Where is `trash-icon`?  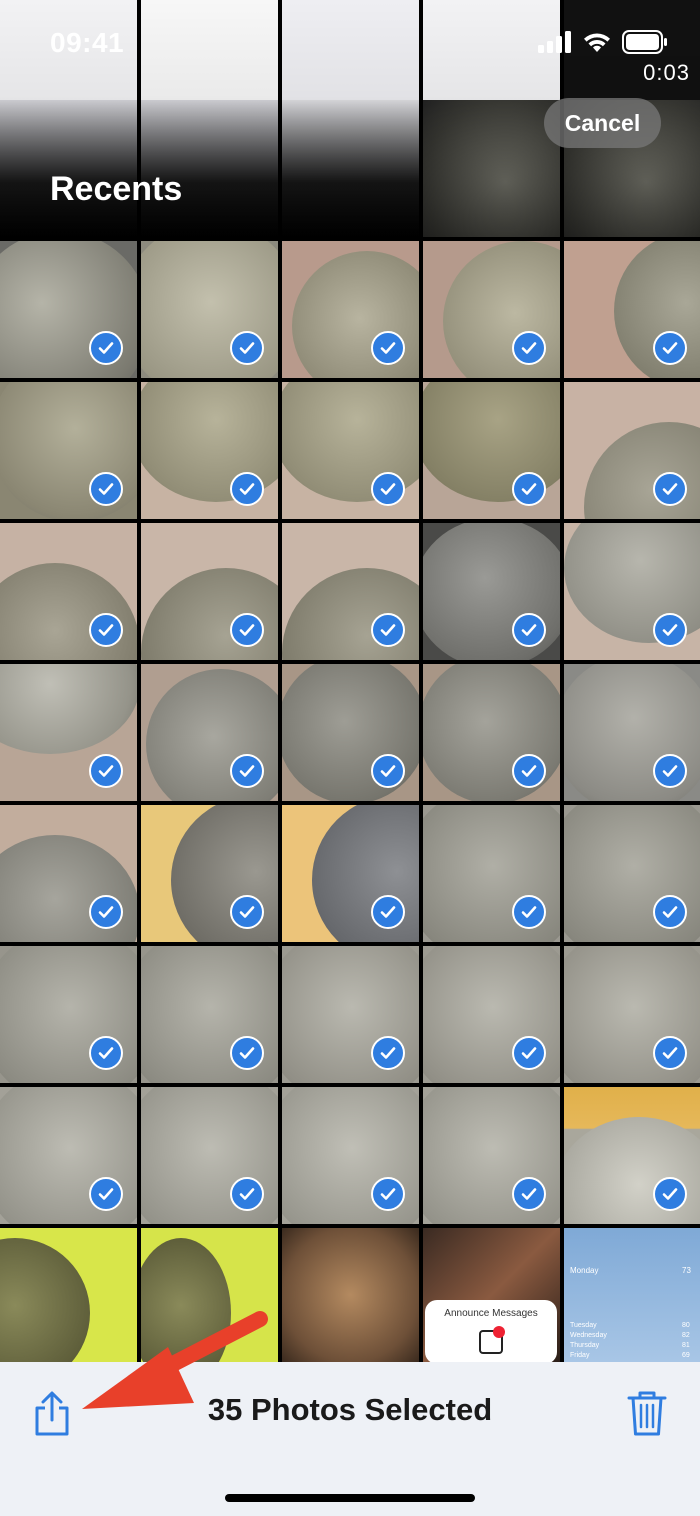 trash-icon is located at coordinates (647, 1413).